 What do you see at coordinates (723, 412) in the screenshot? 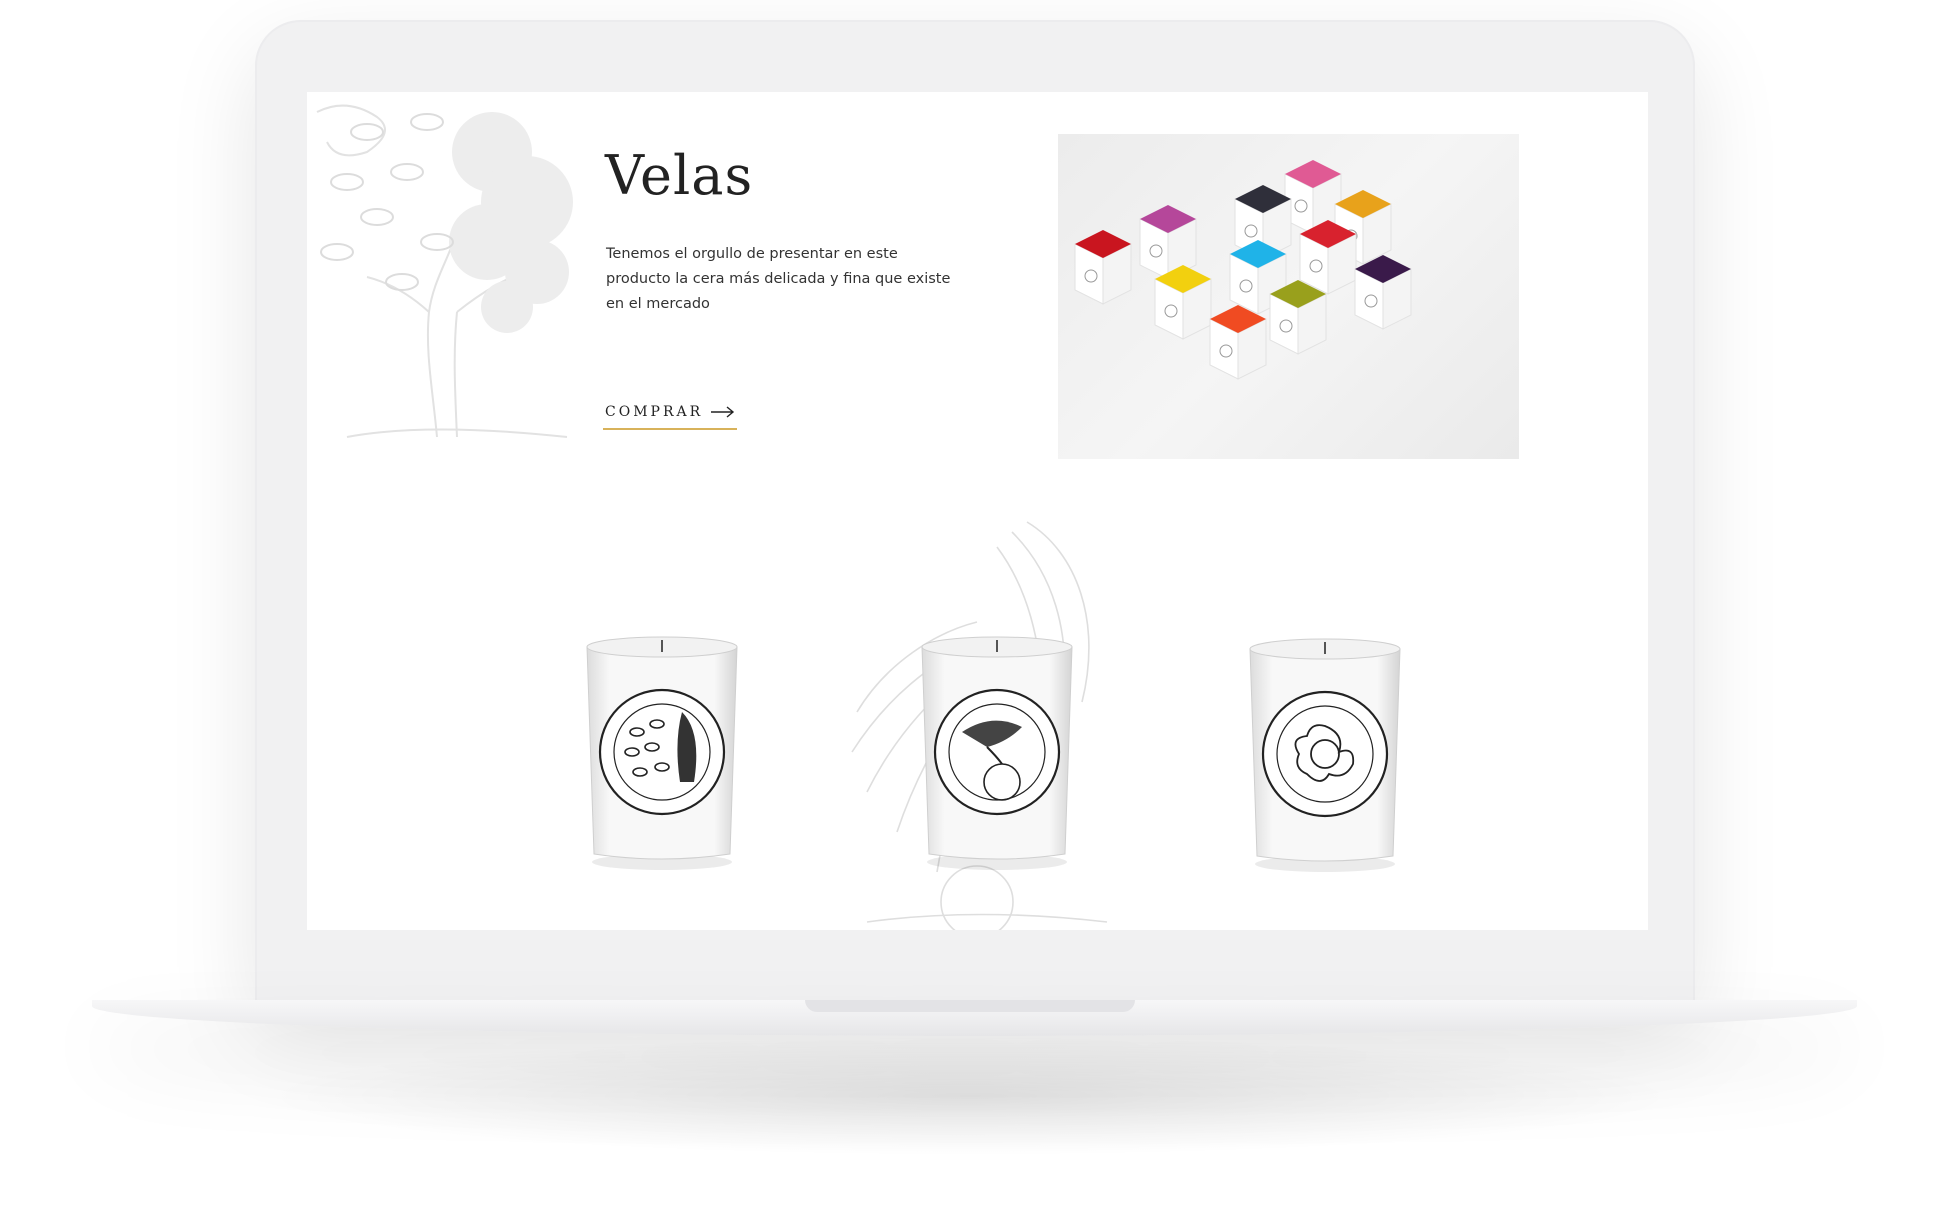
I see `arrow-right-icon` at bounding box center [723, 412].